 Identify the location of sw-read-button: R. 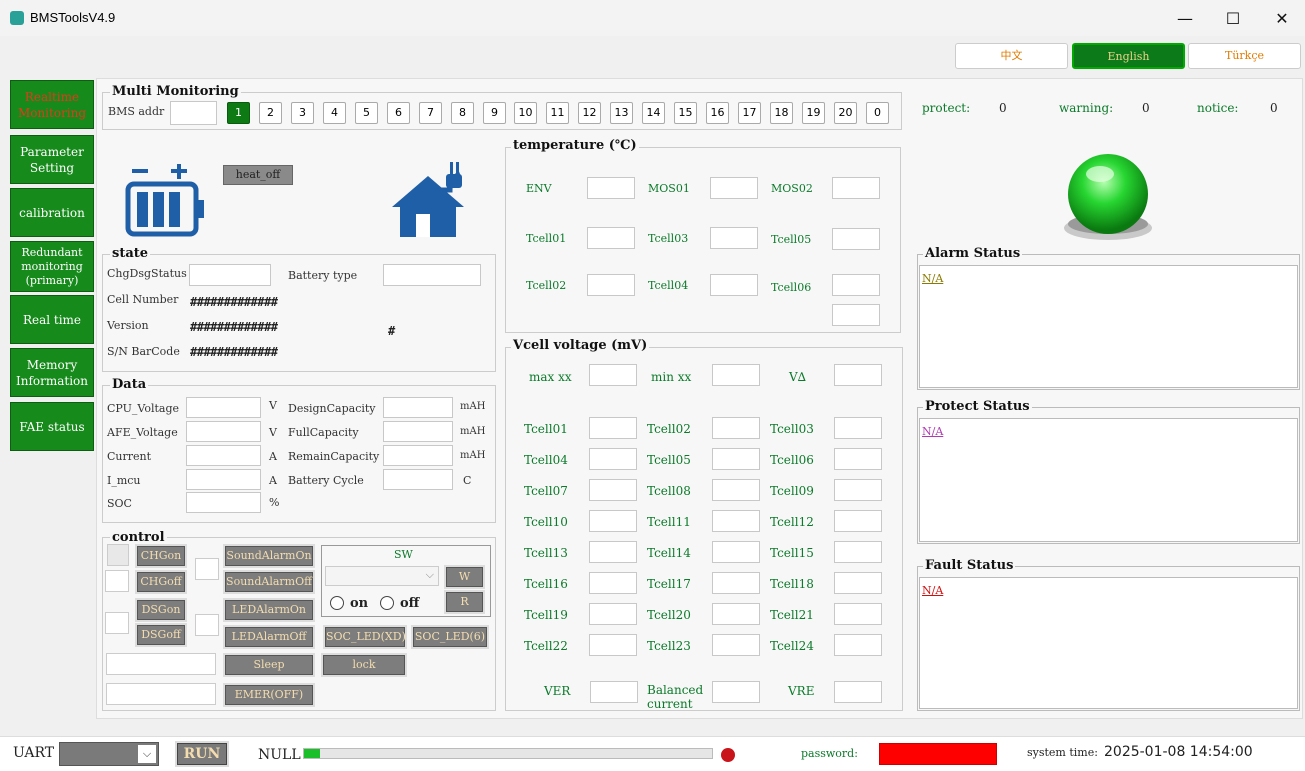
(464, 602).